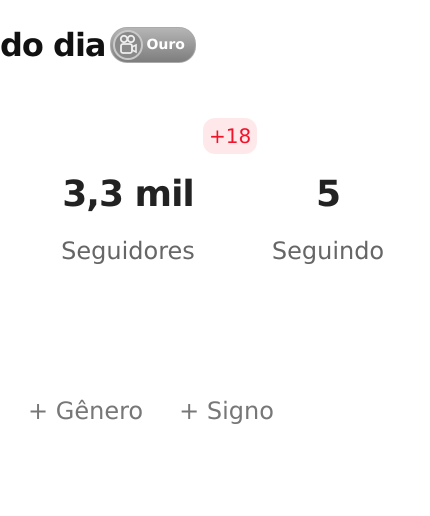  Describe the element at coordinates (128, 194) in the screenshot. I see `stat-value: 3,3 mil` at that location.